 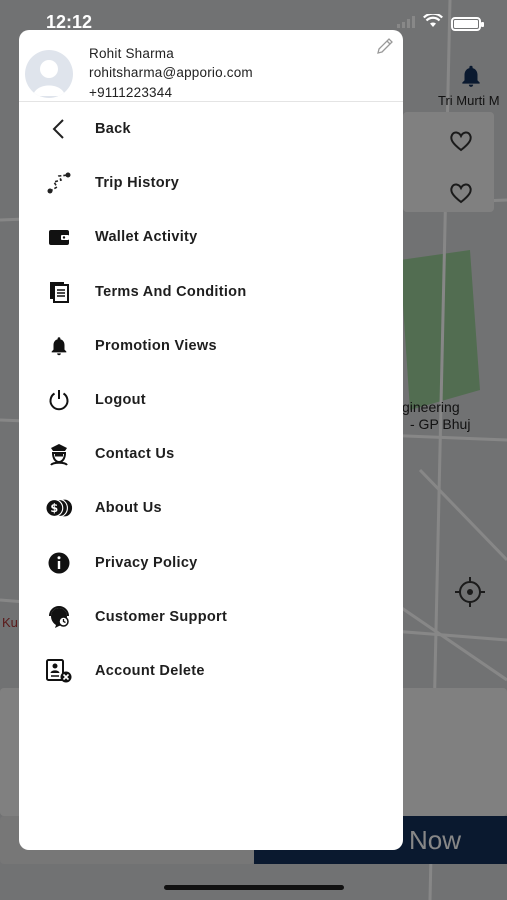 I want to click on menu-item-label: Promotion Views, so click(x=156, y=345).